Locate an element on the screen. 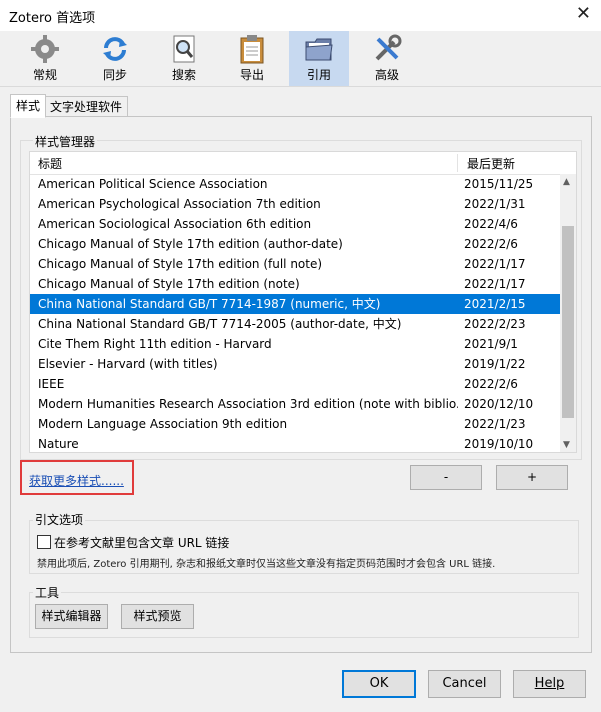 The width and height of the screenshot is (601, 712). toolbar-cite: 引用 is located at coordinates (319, 58).